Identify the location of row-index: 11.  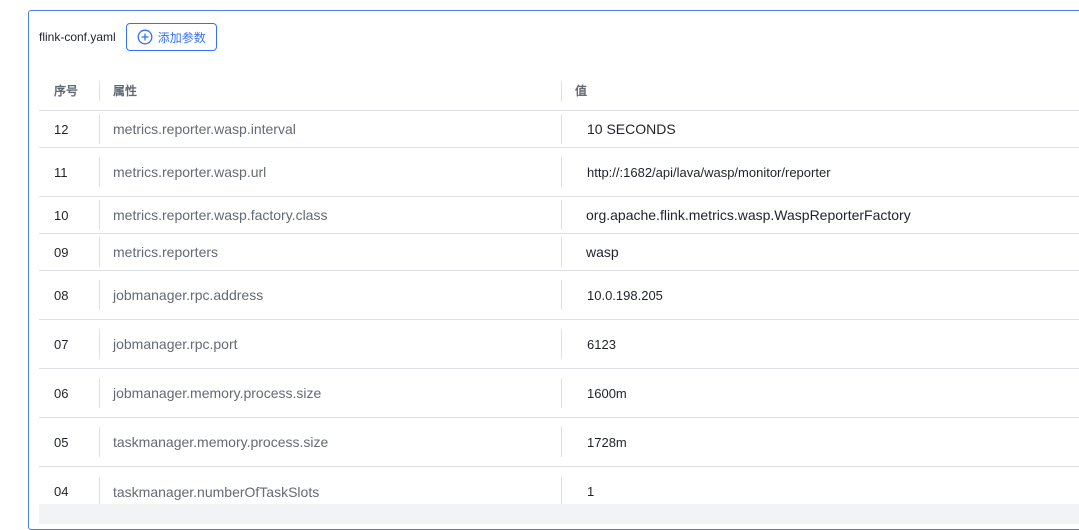
(61, 172).